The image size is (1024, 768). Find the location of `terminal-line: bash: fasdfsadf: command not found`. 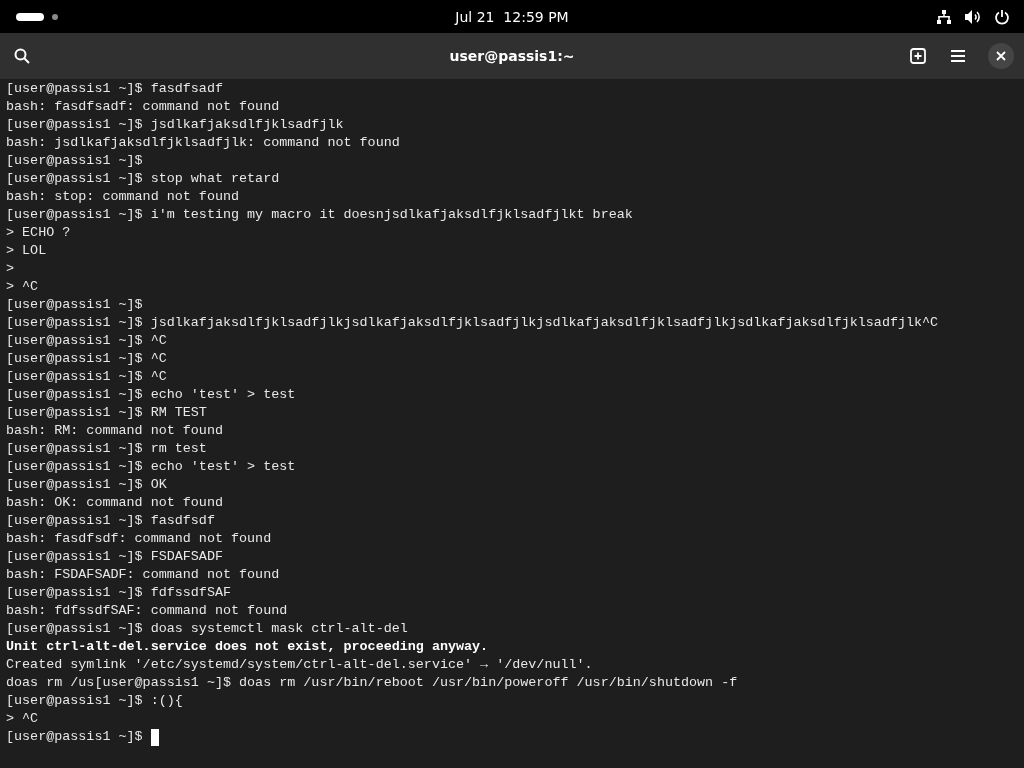

terminal-line: bash: fasdfsadf: command not found is located at coordinates (143, 107).